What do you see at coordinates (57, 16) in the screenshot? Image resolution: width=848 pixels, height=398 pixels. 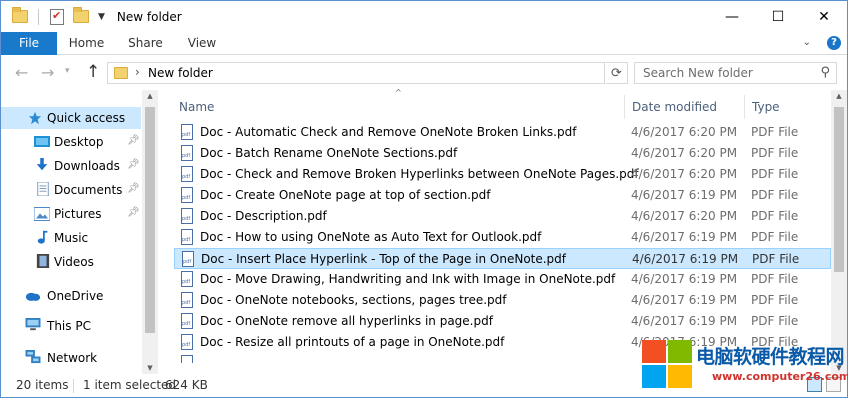 I see `properties-icon` at bounding box center [57, 16].